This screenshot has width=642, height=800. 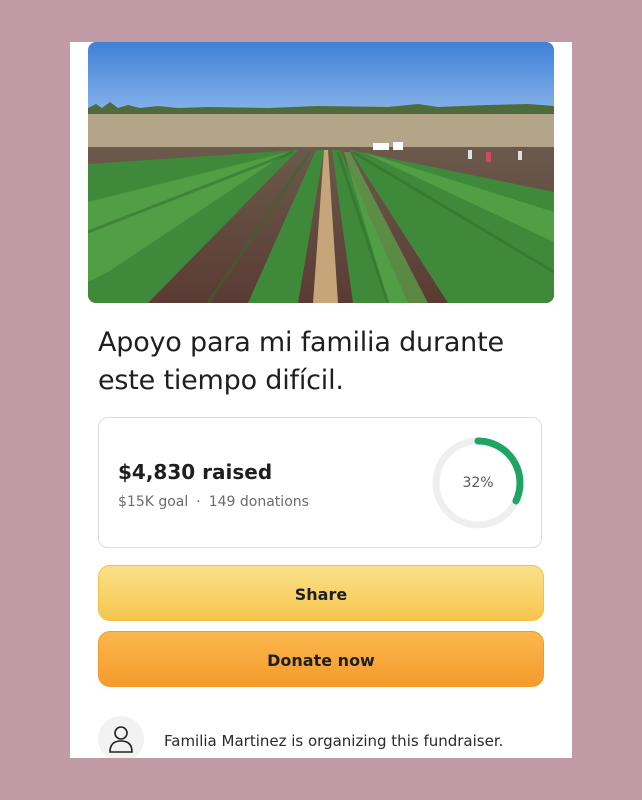 I want to click on progress-ring: 32%, so click(x=478, y=483).